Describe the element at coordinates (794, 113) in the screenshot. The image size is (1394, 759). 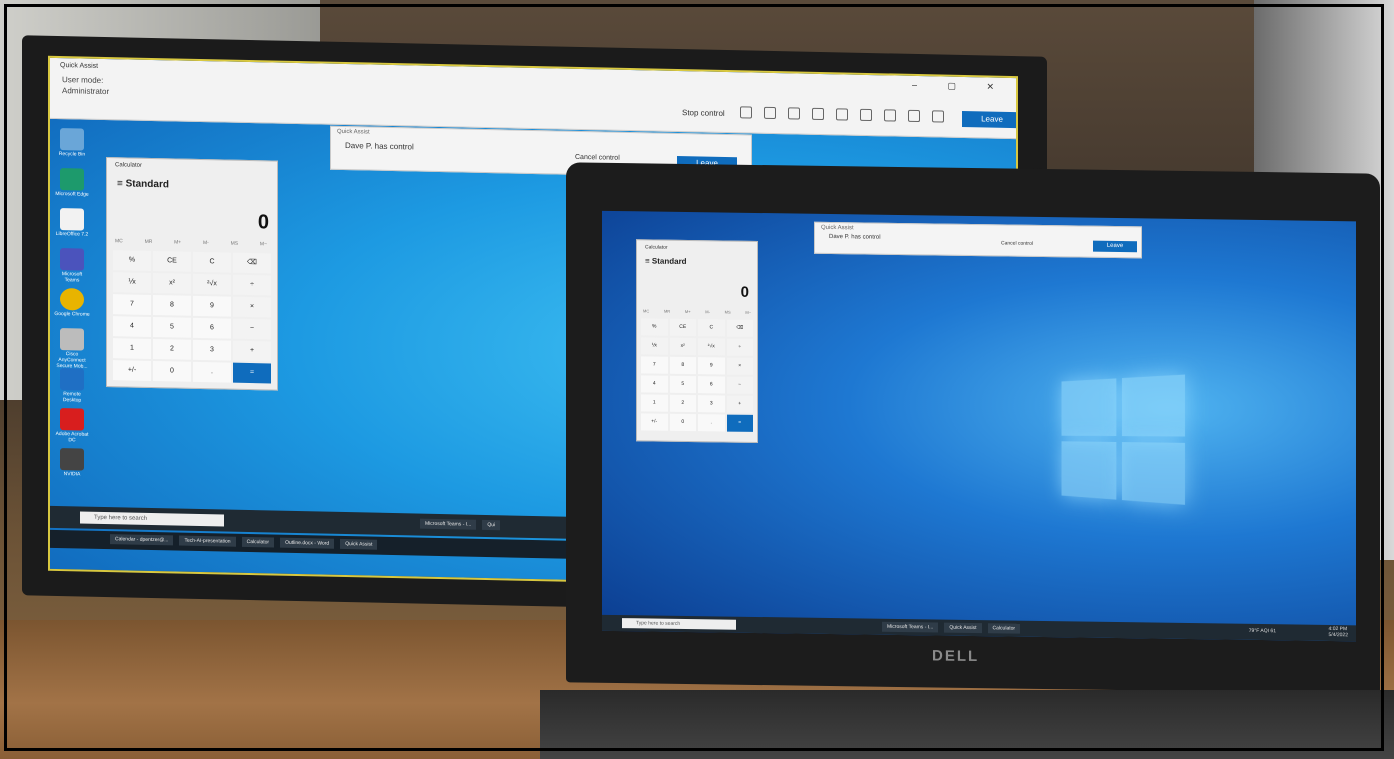
I see `chat-icon` at that location.